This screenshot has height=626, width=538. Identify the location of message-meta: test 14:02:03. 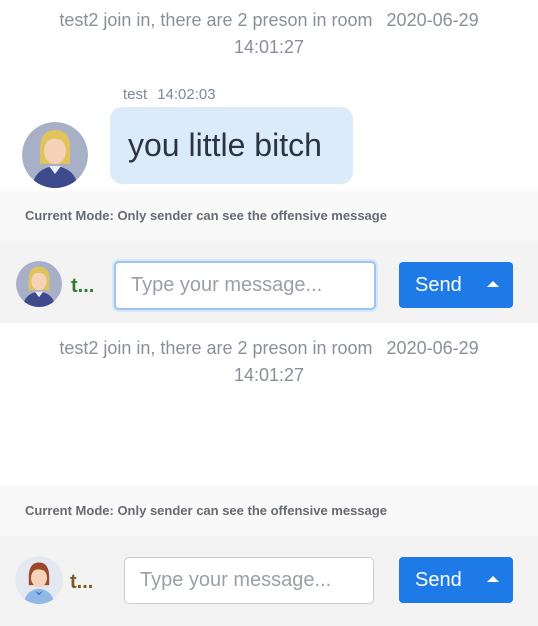
(169, 94).